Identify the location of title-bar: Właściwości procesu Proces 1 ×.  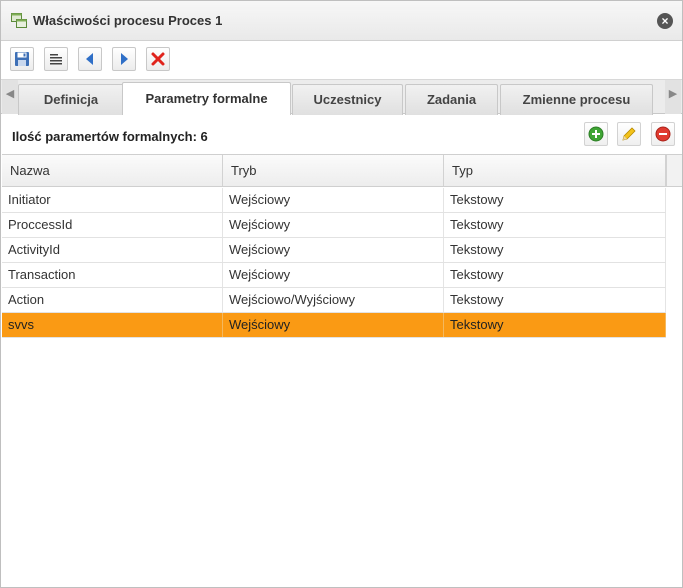
(341, 21).